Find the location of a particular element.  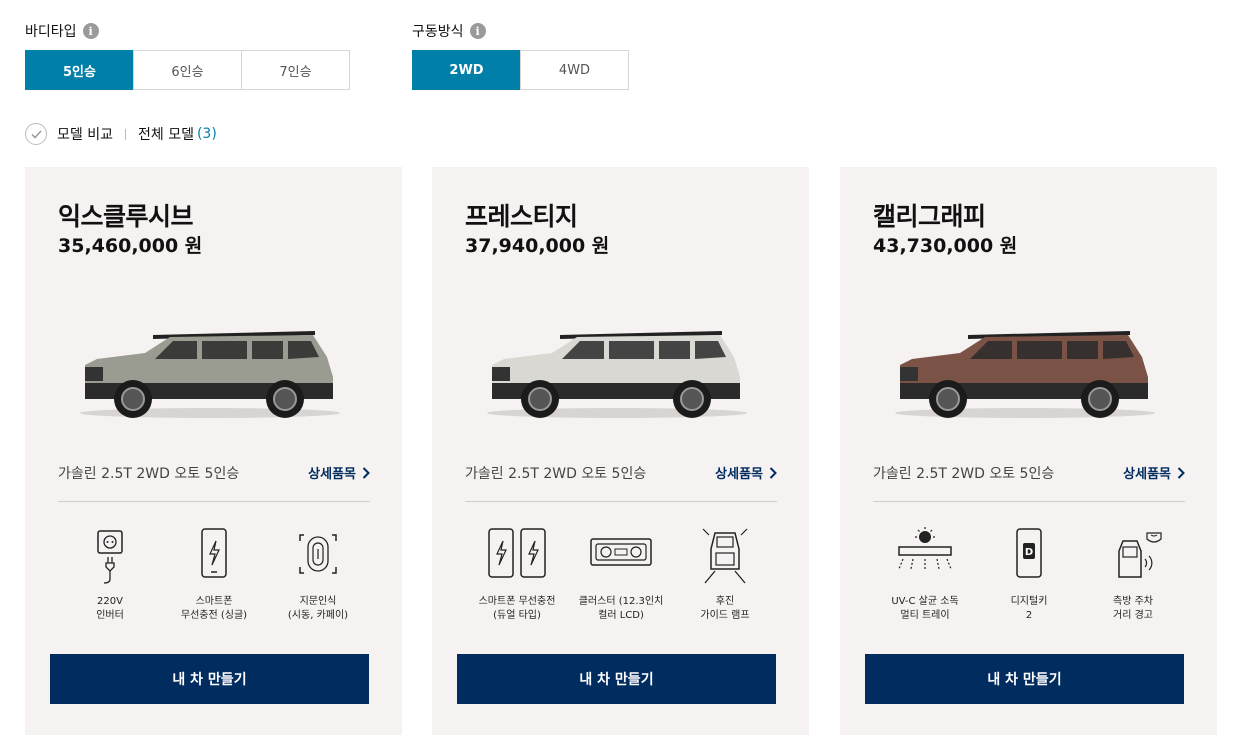

drive-filter: 구동방식 i 2WD 4WD is located at coordinates (520, 55).